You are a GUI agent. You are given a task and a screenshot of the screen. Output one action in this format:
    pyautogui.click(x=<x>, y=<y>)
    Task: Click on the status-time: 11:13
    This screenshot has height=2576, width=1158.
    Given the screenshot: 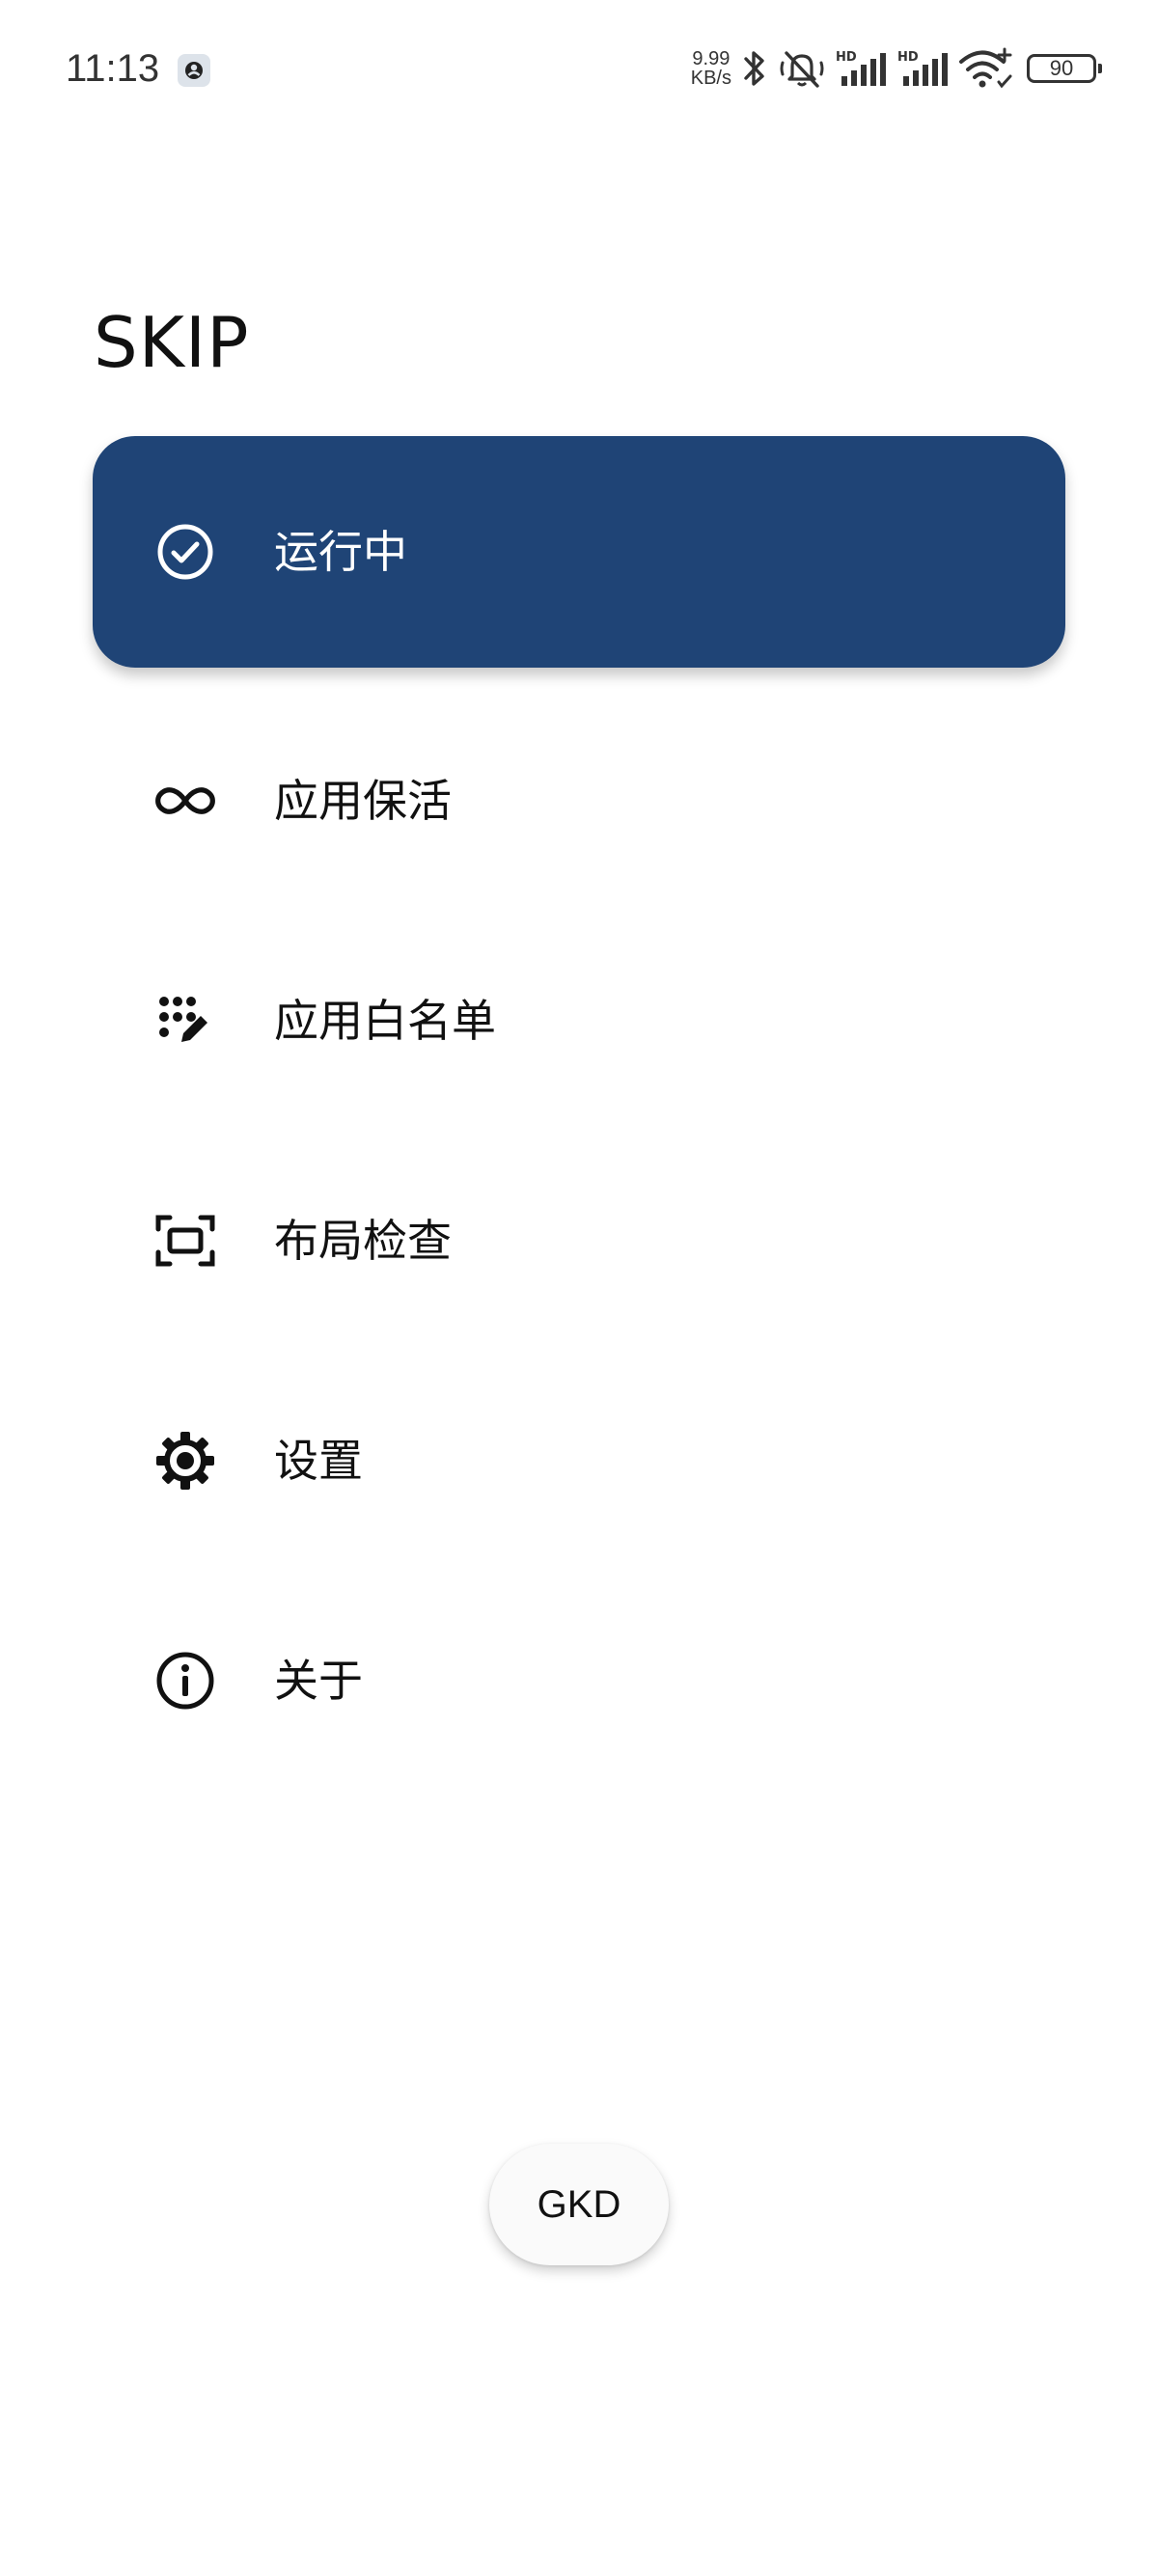 What is the action you would take?
    pyautogui.click(x=113, y=68)
    